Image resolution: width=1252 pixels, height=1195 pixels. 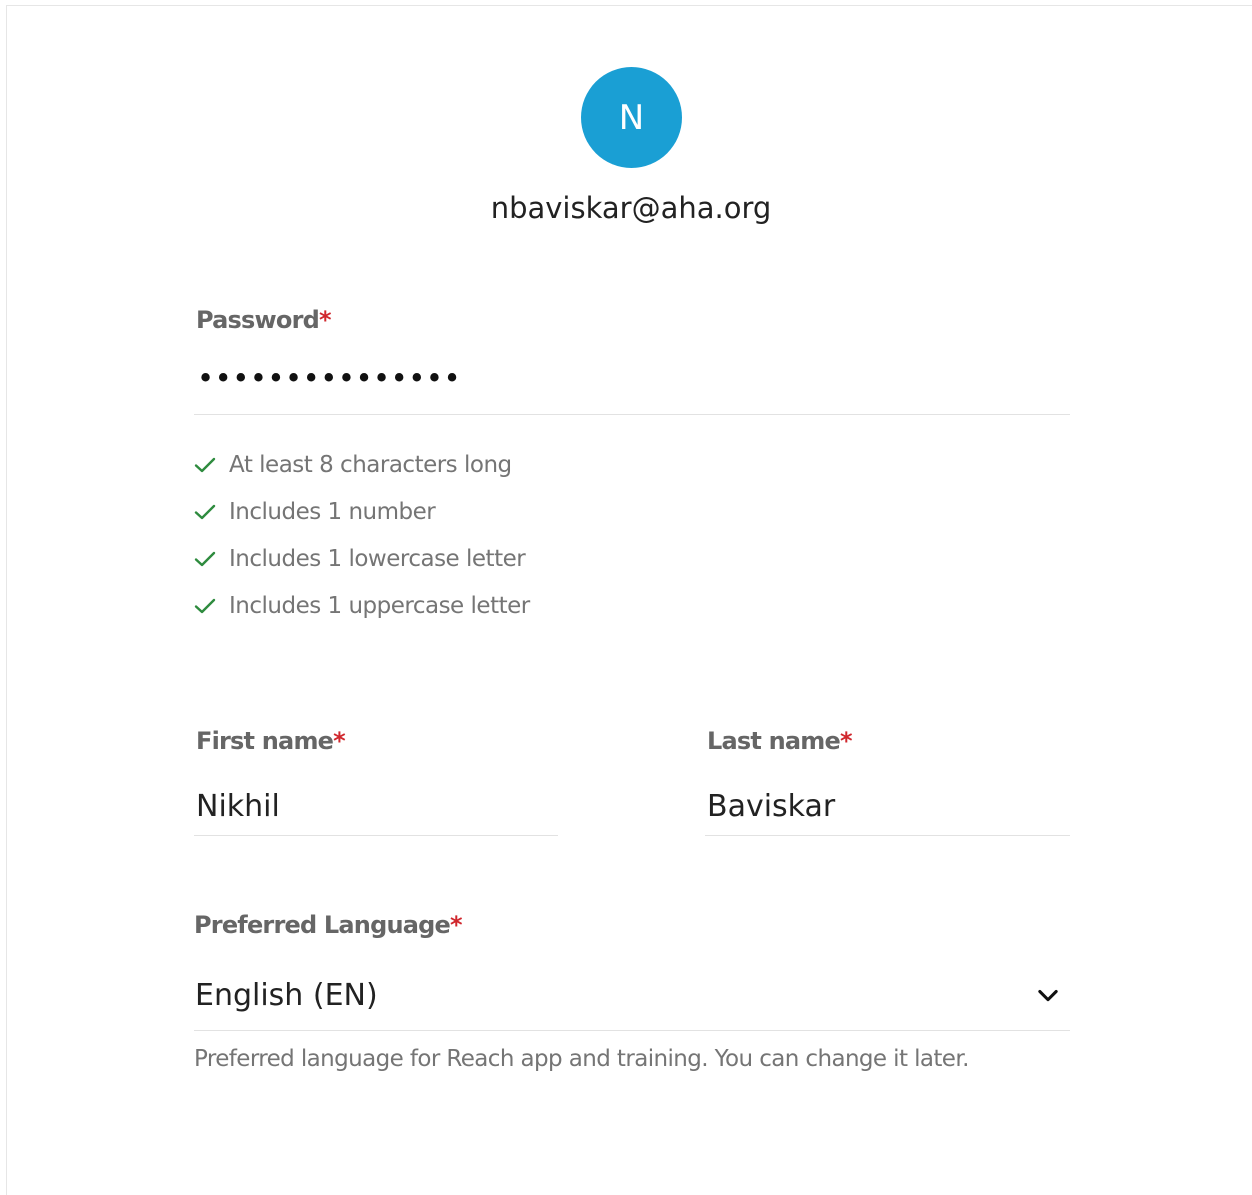 I want to click on first-name-label: First name*, so click(x=271, y=741).